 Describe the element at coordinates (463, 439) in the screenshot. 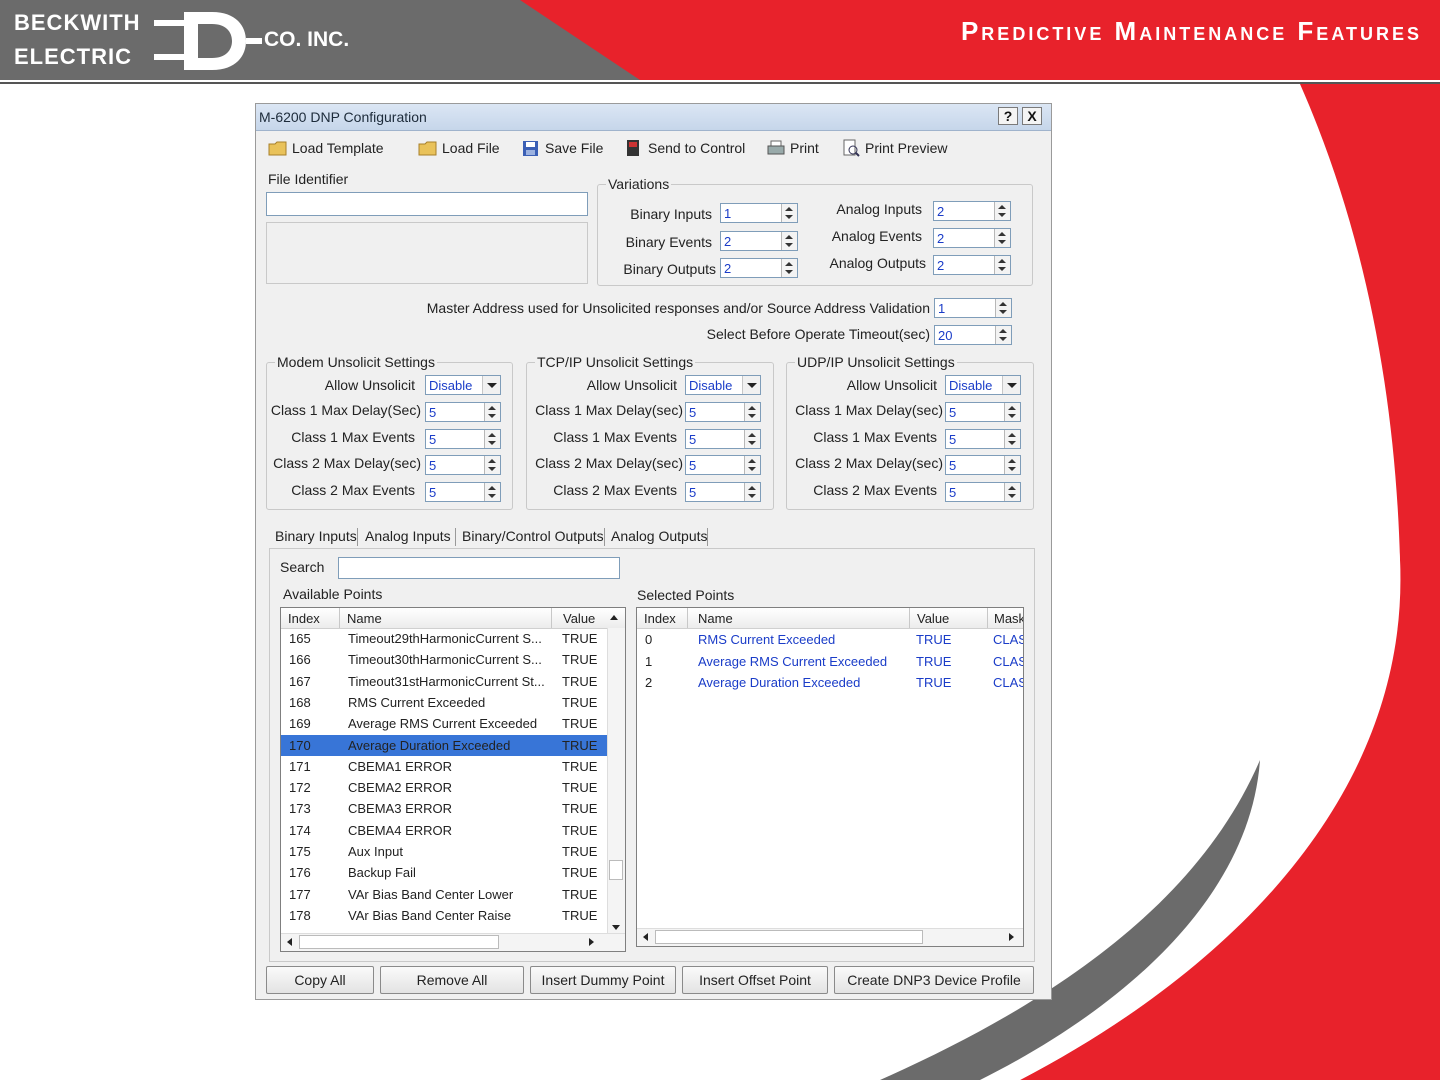

I see `modem-c1-events-spinner: 5` at that location.